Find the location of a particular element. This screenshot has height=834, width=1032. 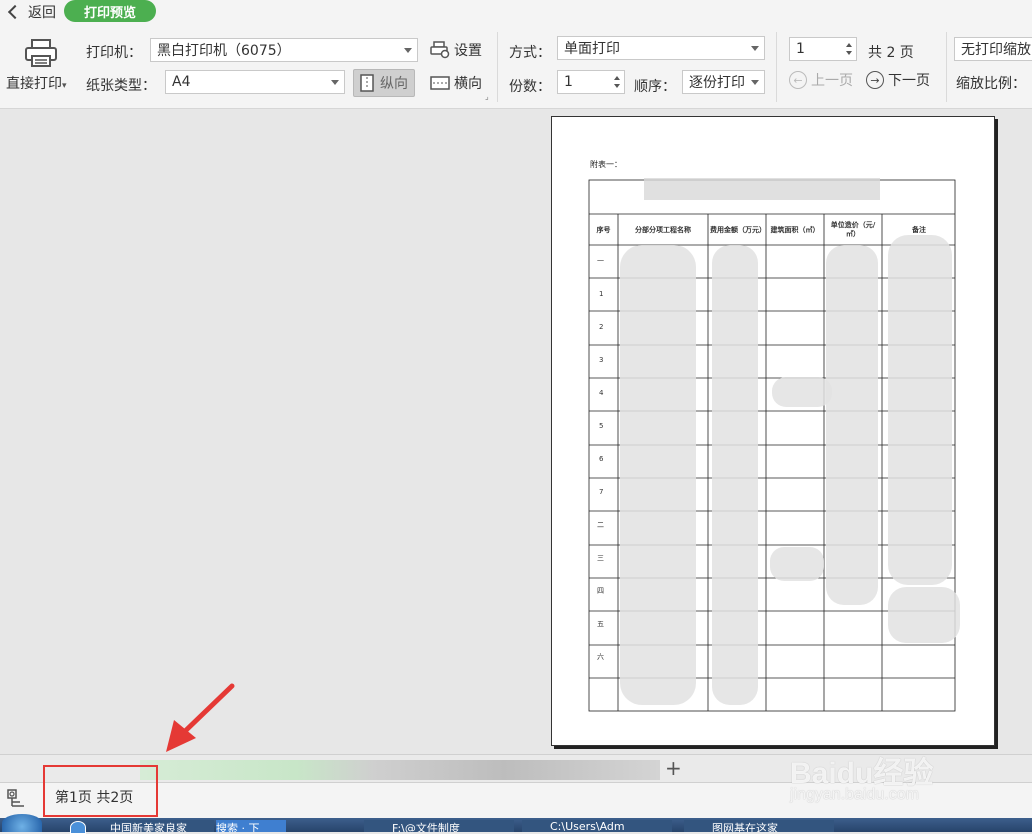

print-mode-value: 单面打印 is located at coordinates (592, 49).